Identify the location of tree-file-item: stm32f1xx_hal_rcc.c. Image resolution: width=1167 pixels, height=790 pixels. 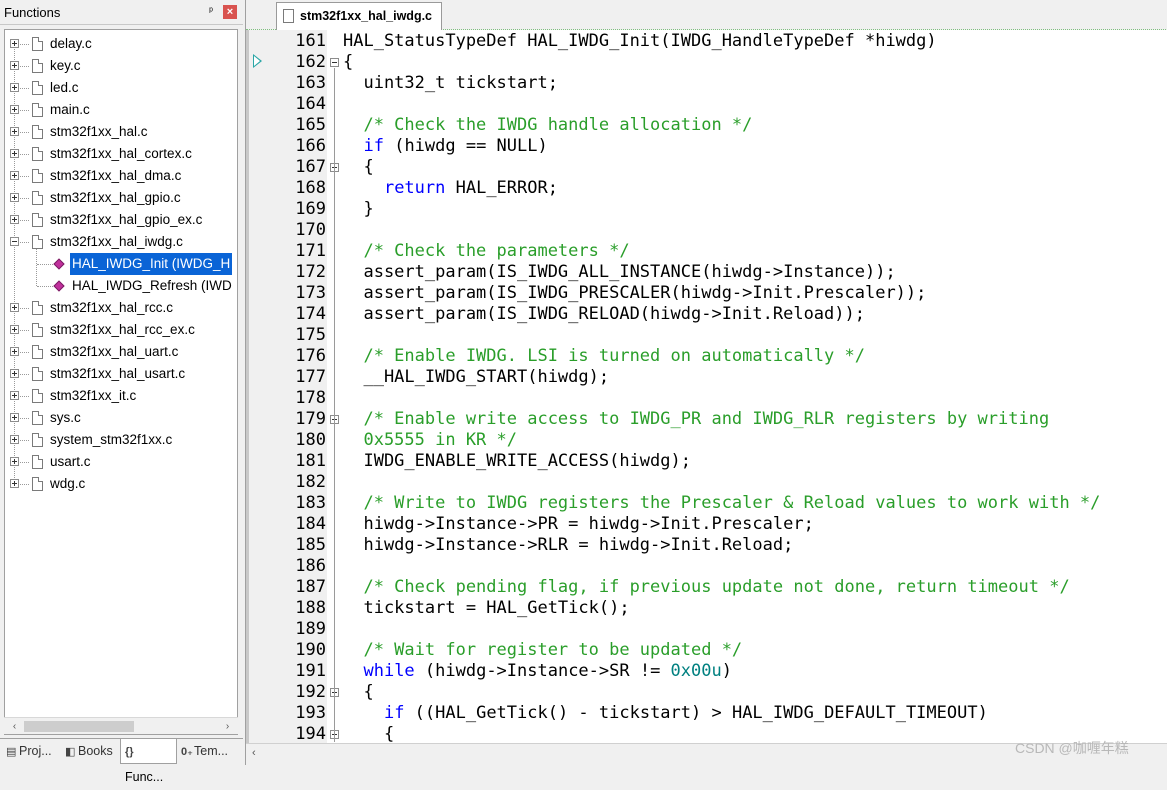
(121, 308).